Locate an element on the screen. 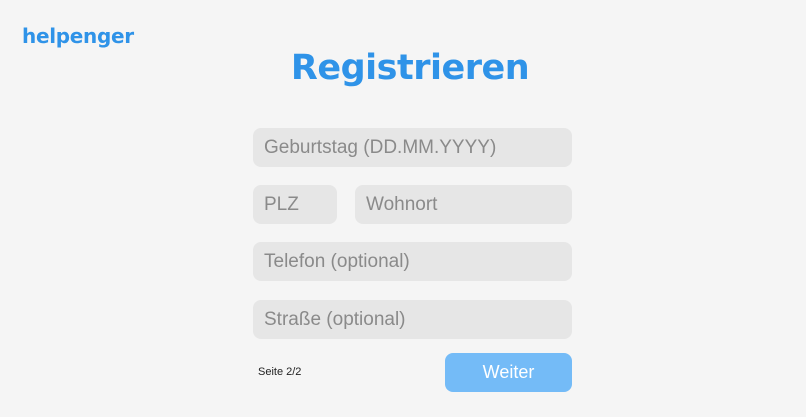  city-field is located at coordinates (463, 204).